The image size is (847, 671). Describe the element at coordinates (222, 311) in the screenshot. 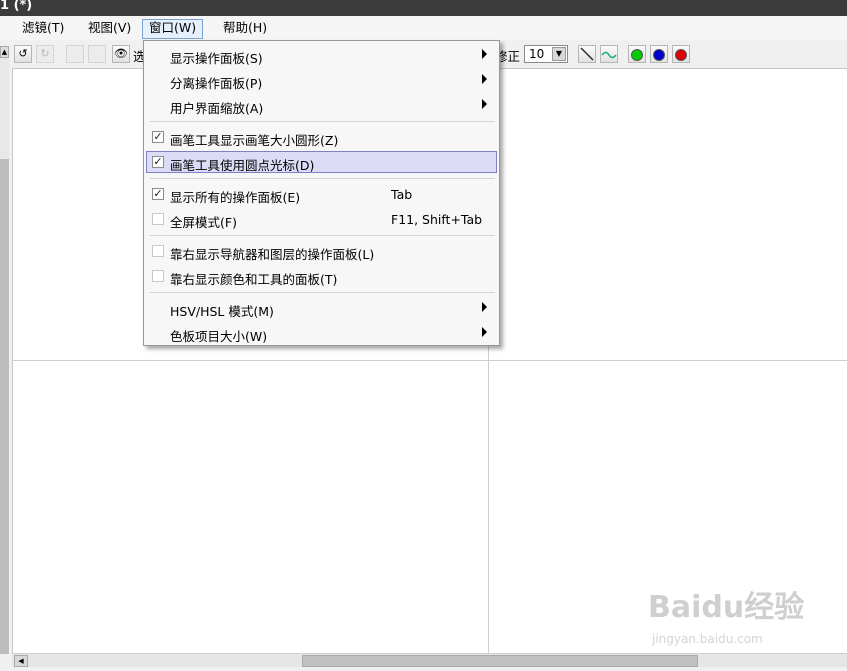

I see `menu-item-label: HSV/HSL 模式(M)` at that location.